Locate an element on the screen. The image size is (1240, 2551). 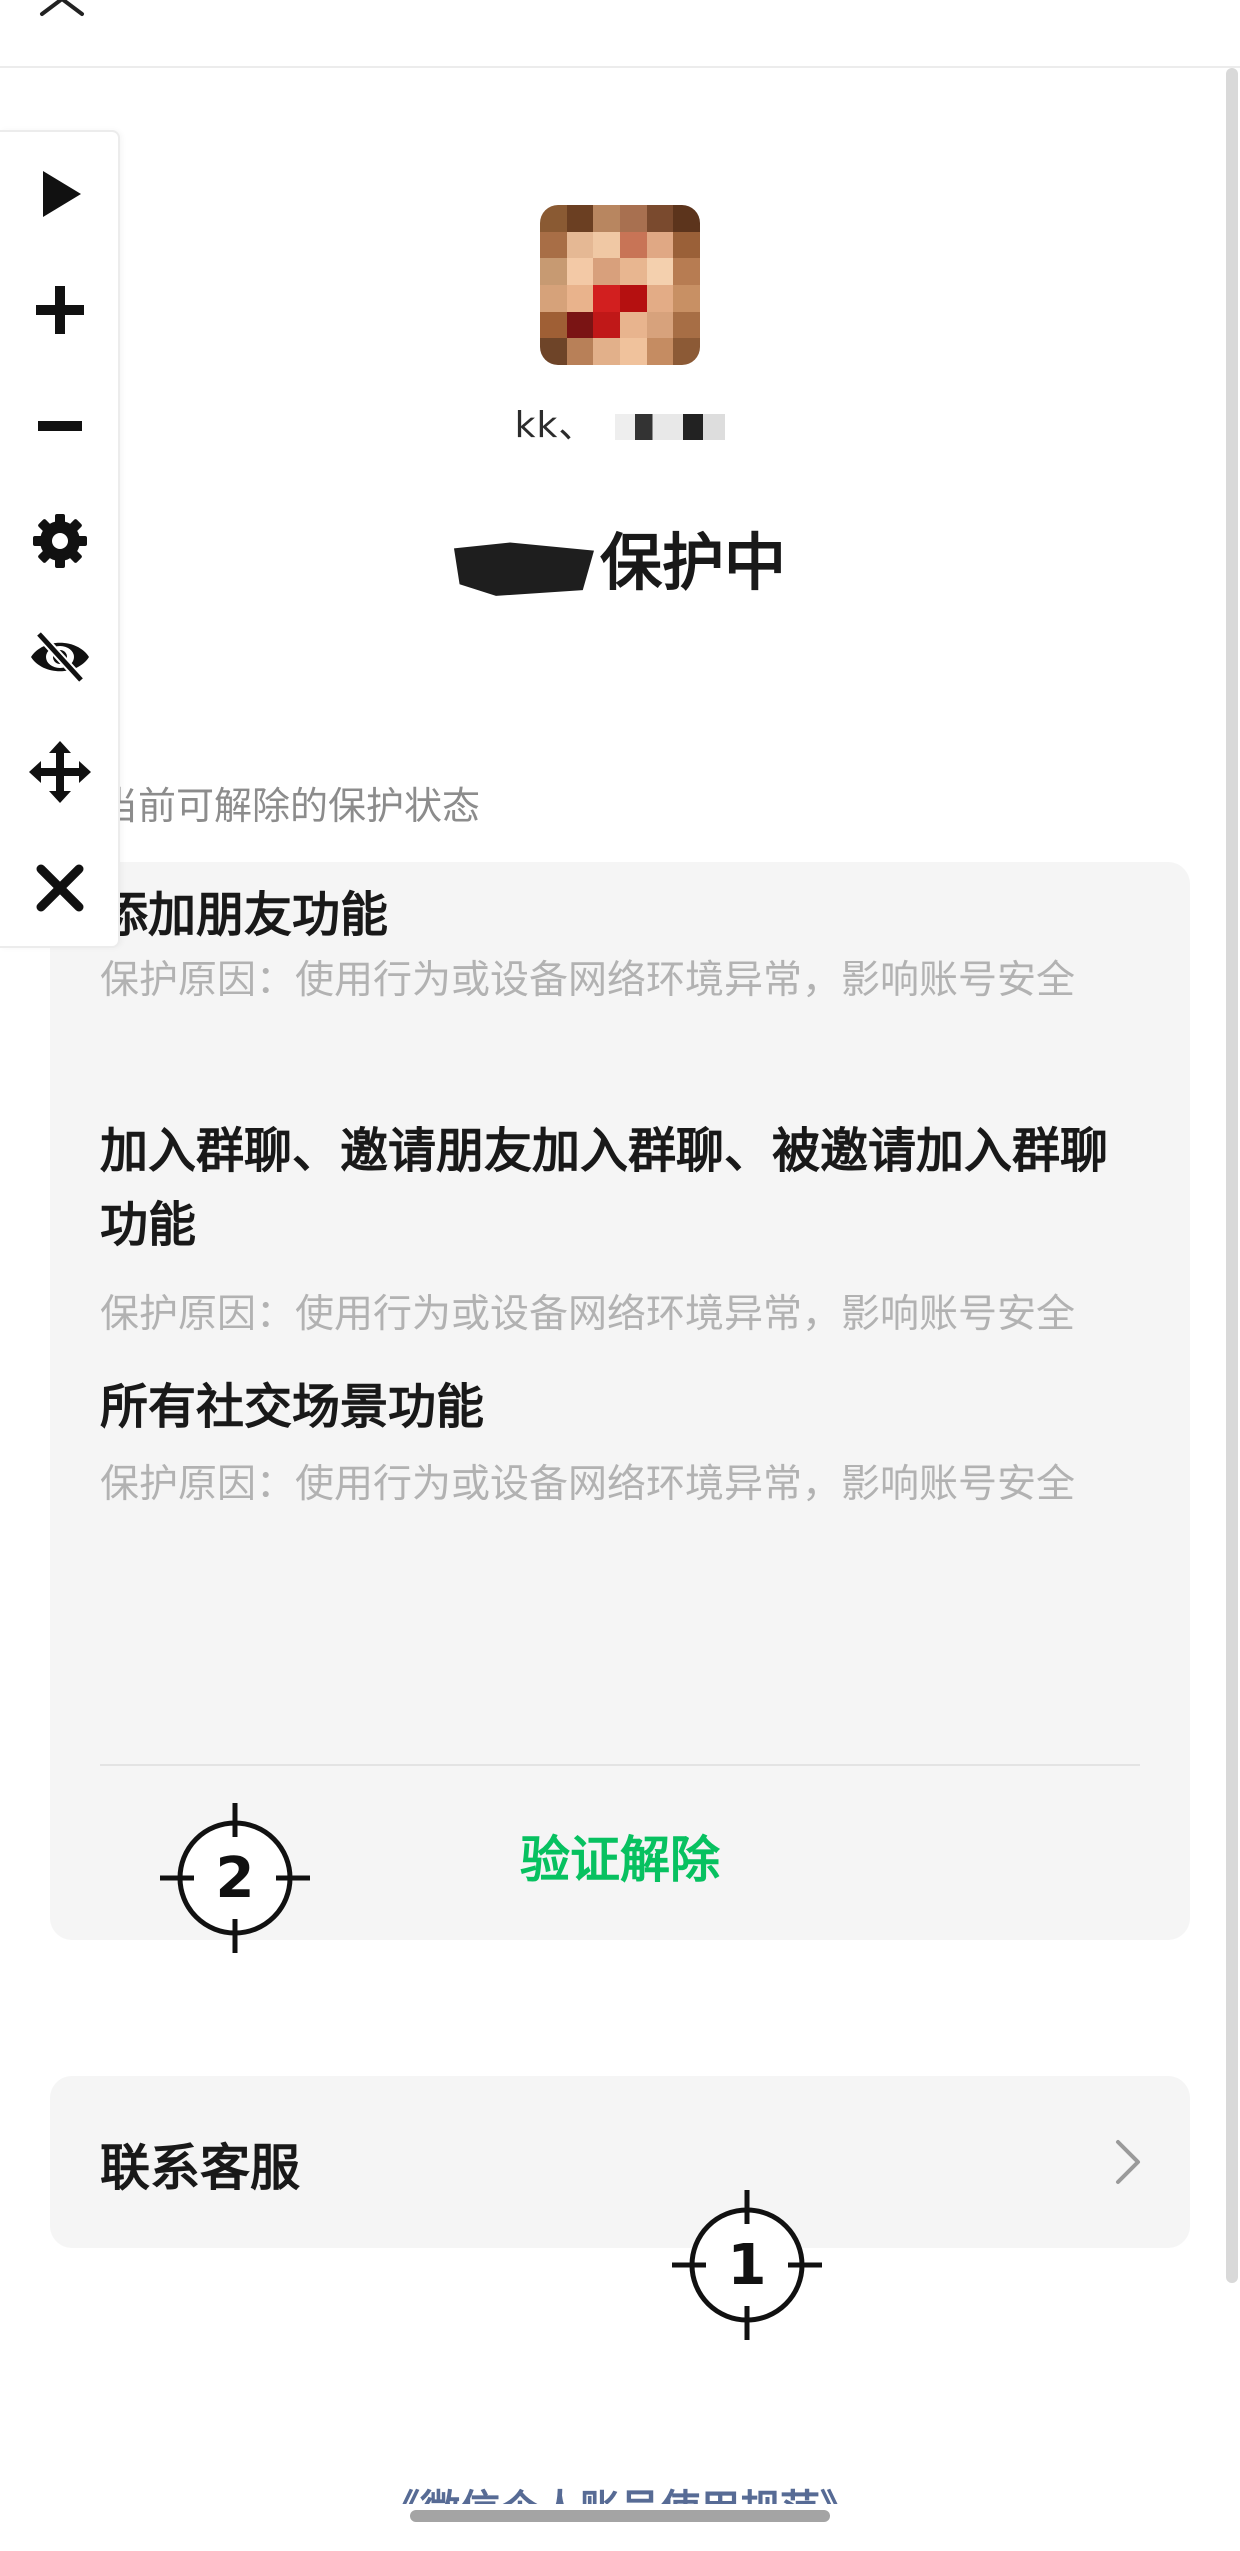
page-title: 保护中 is located at coordinates (620, 557).